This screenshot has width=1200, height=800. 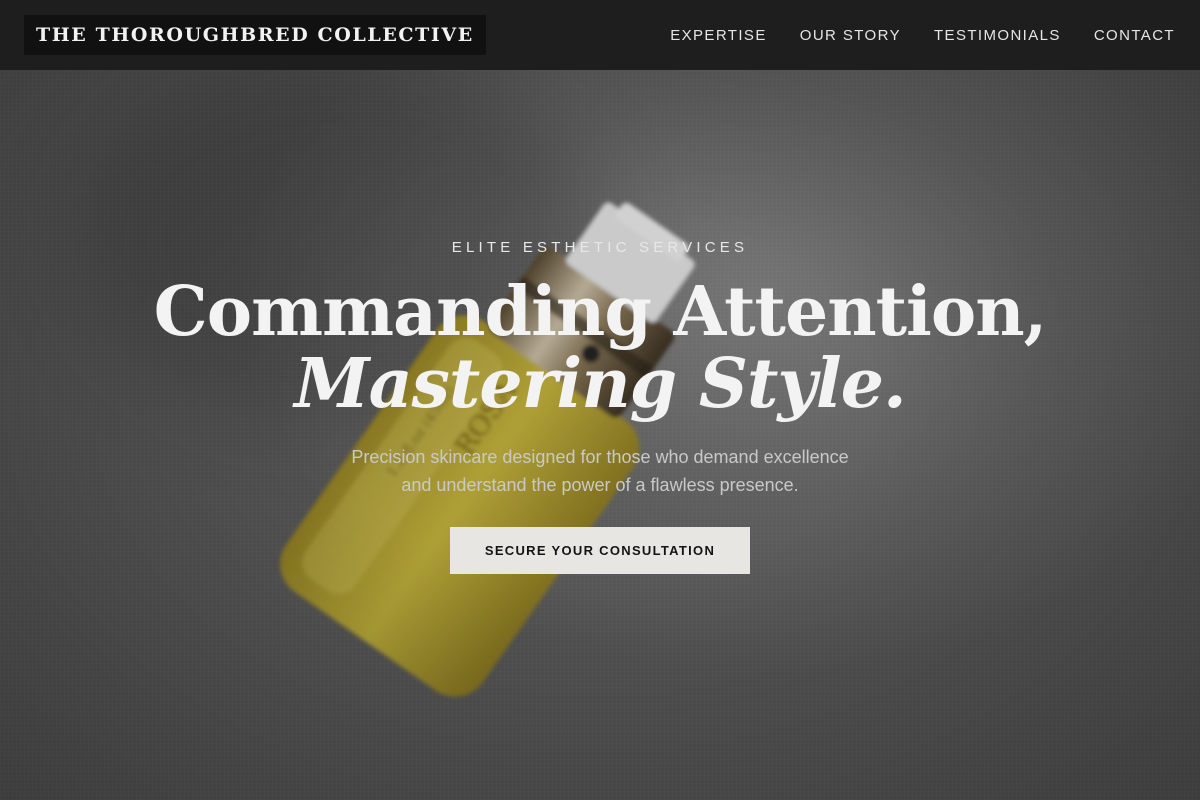 What do you see at coordinates (600, 247) in the screenshot?
I see `hero-eyebrow: ELITE ESTHETIC SERVICES` at bounding box center [600, 247].